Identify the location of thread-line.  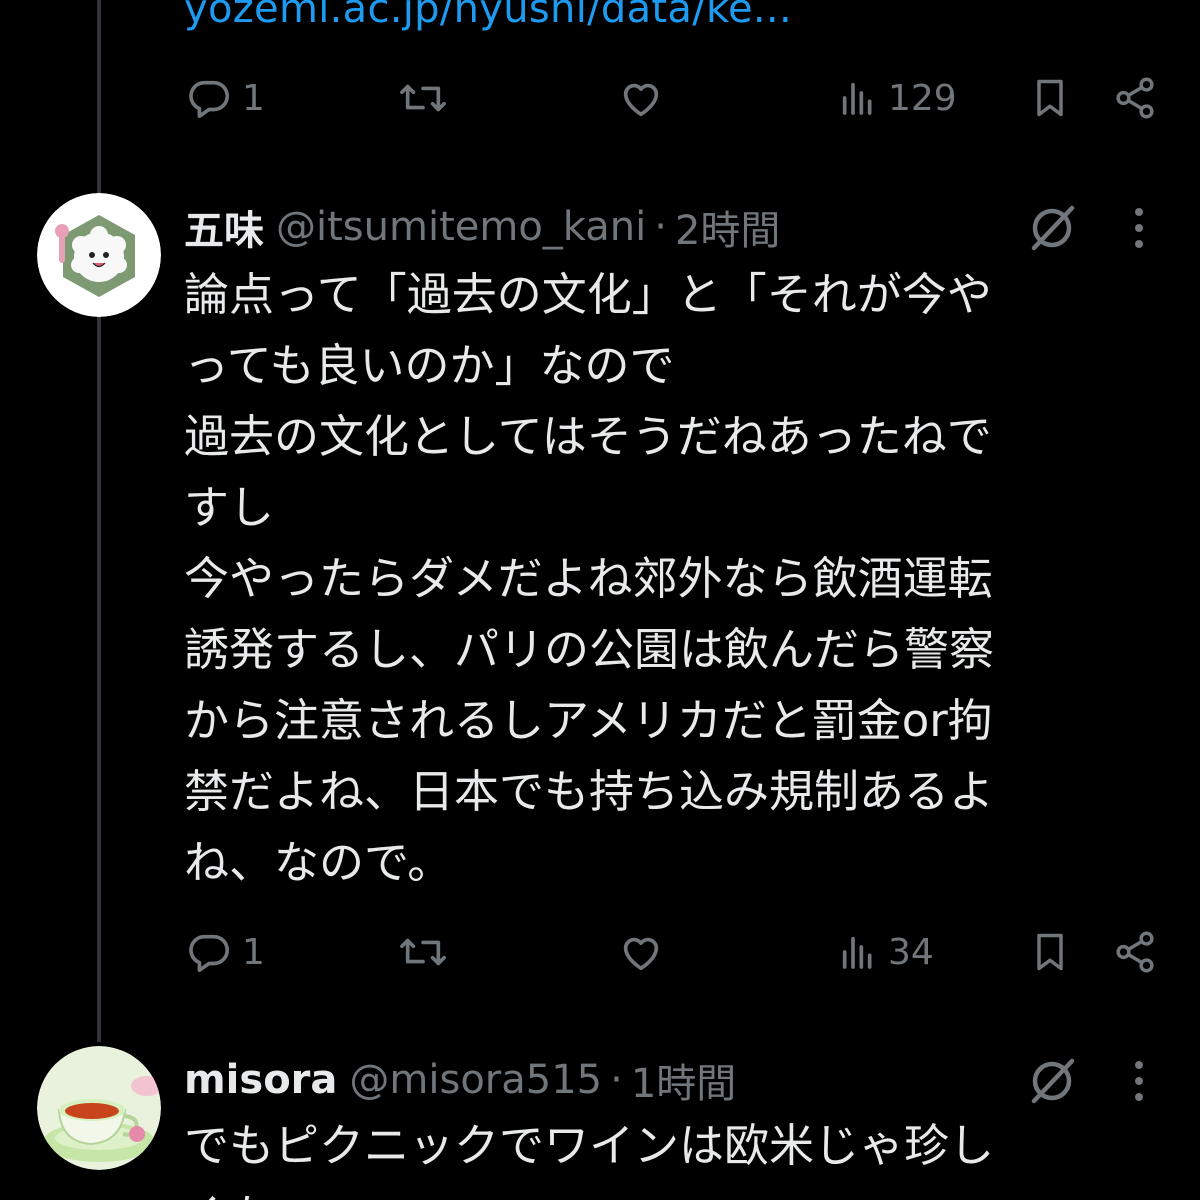
(99, 521).